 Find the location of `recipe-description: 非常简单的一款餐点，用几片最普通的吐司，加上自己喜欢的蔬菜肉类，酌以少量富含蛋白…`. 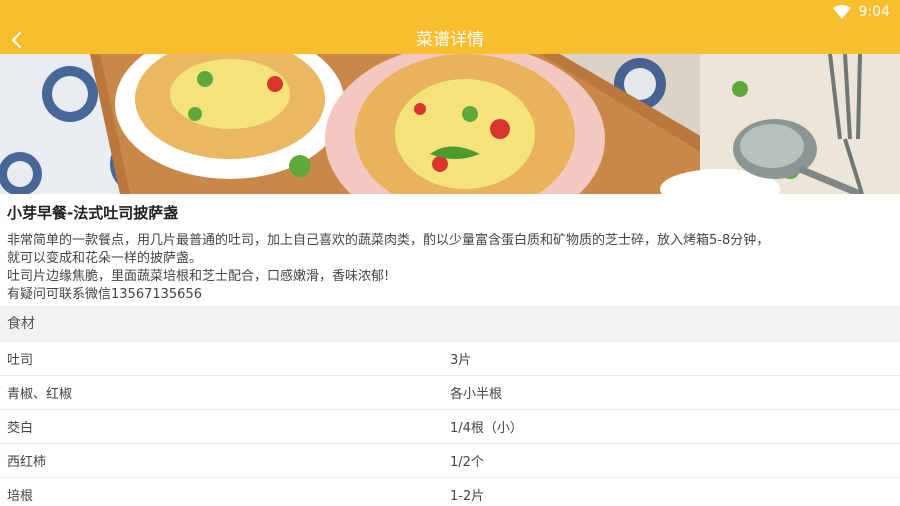

recipe-description: 非常简单的一款餐点，用几片最普通的吐司，加上自己喜欢的蔬菜肉类，酌以少量富含蛋白… is located at coordinates (450, 269).